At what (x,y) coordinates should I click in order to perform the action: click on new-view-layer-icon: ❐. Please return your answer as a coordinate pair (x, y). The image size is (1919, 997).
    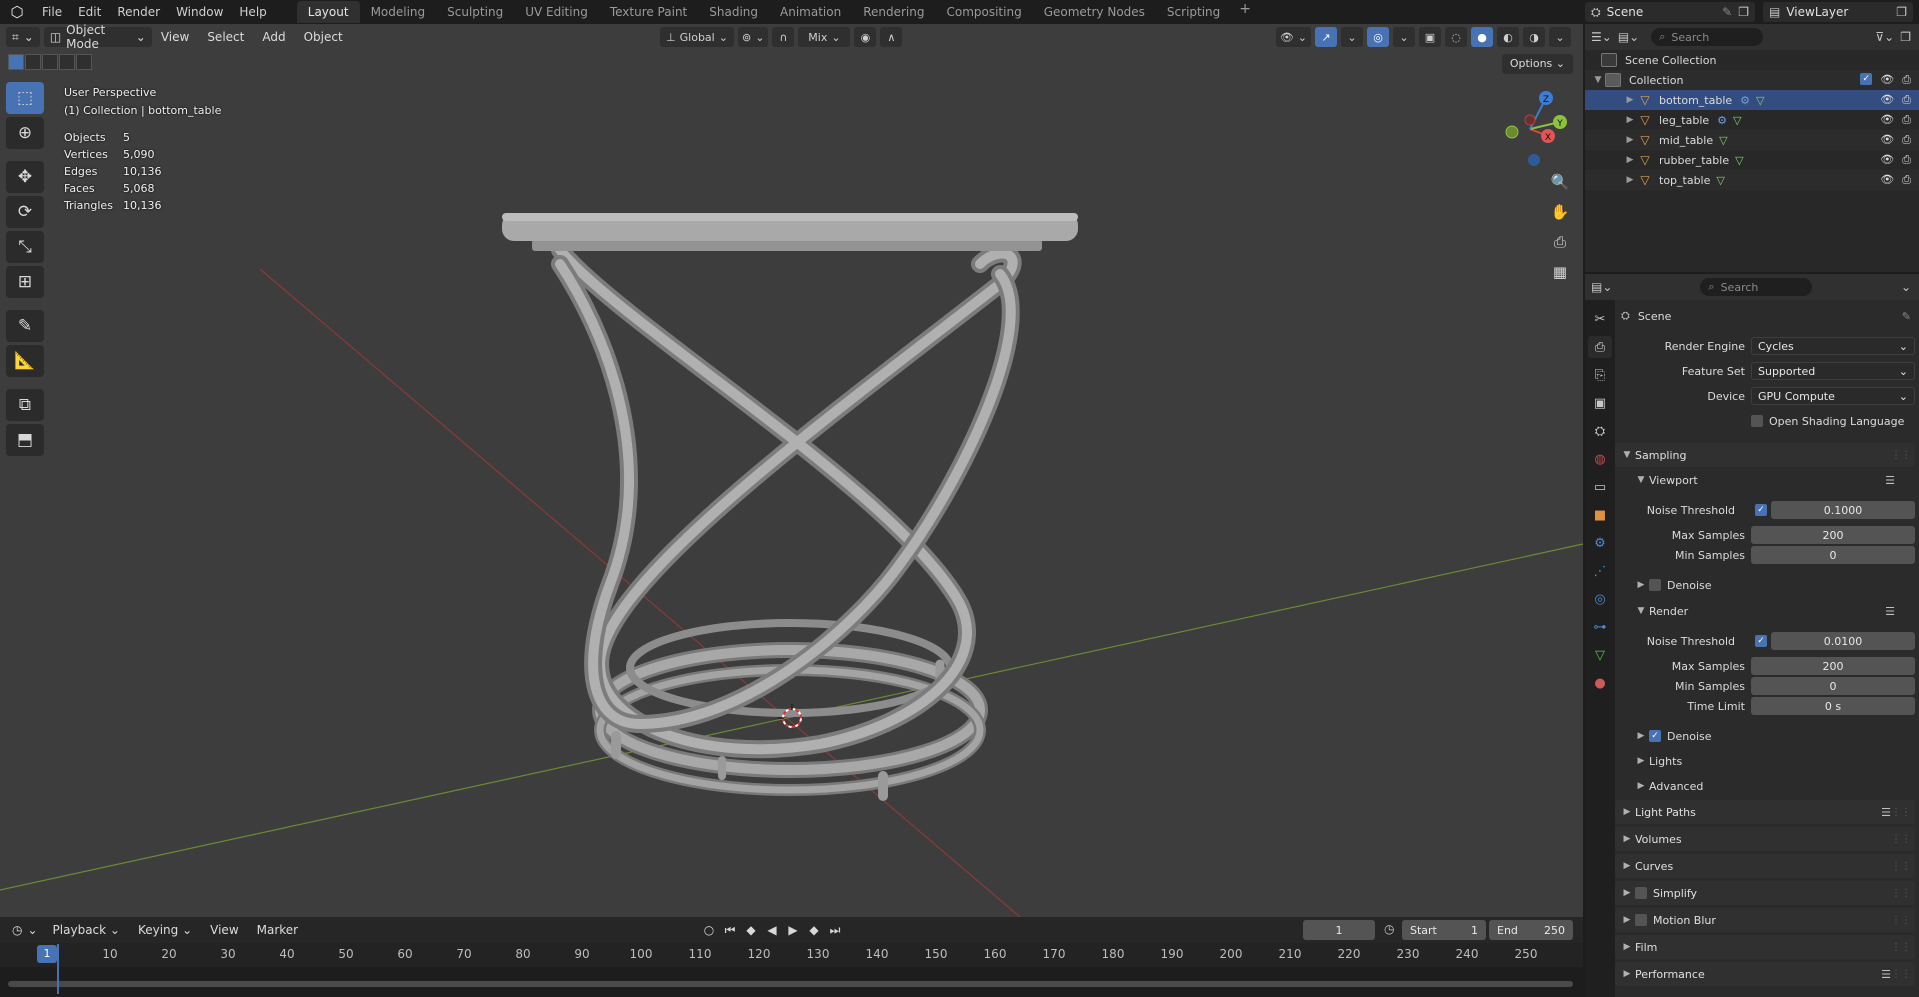
    Looking at the image, I should click on (1901, 12).